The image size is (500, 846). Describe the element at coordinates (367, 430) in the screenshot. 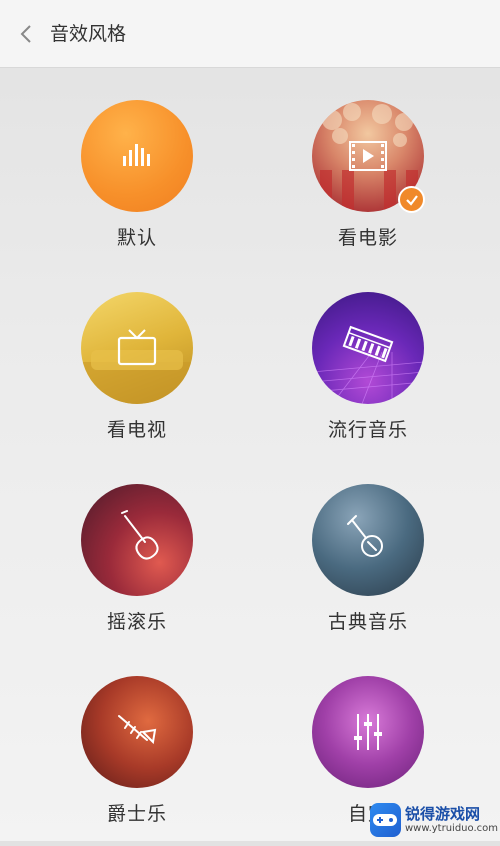

I see `style-label: 流行音乐` at that location.